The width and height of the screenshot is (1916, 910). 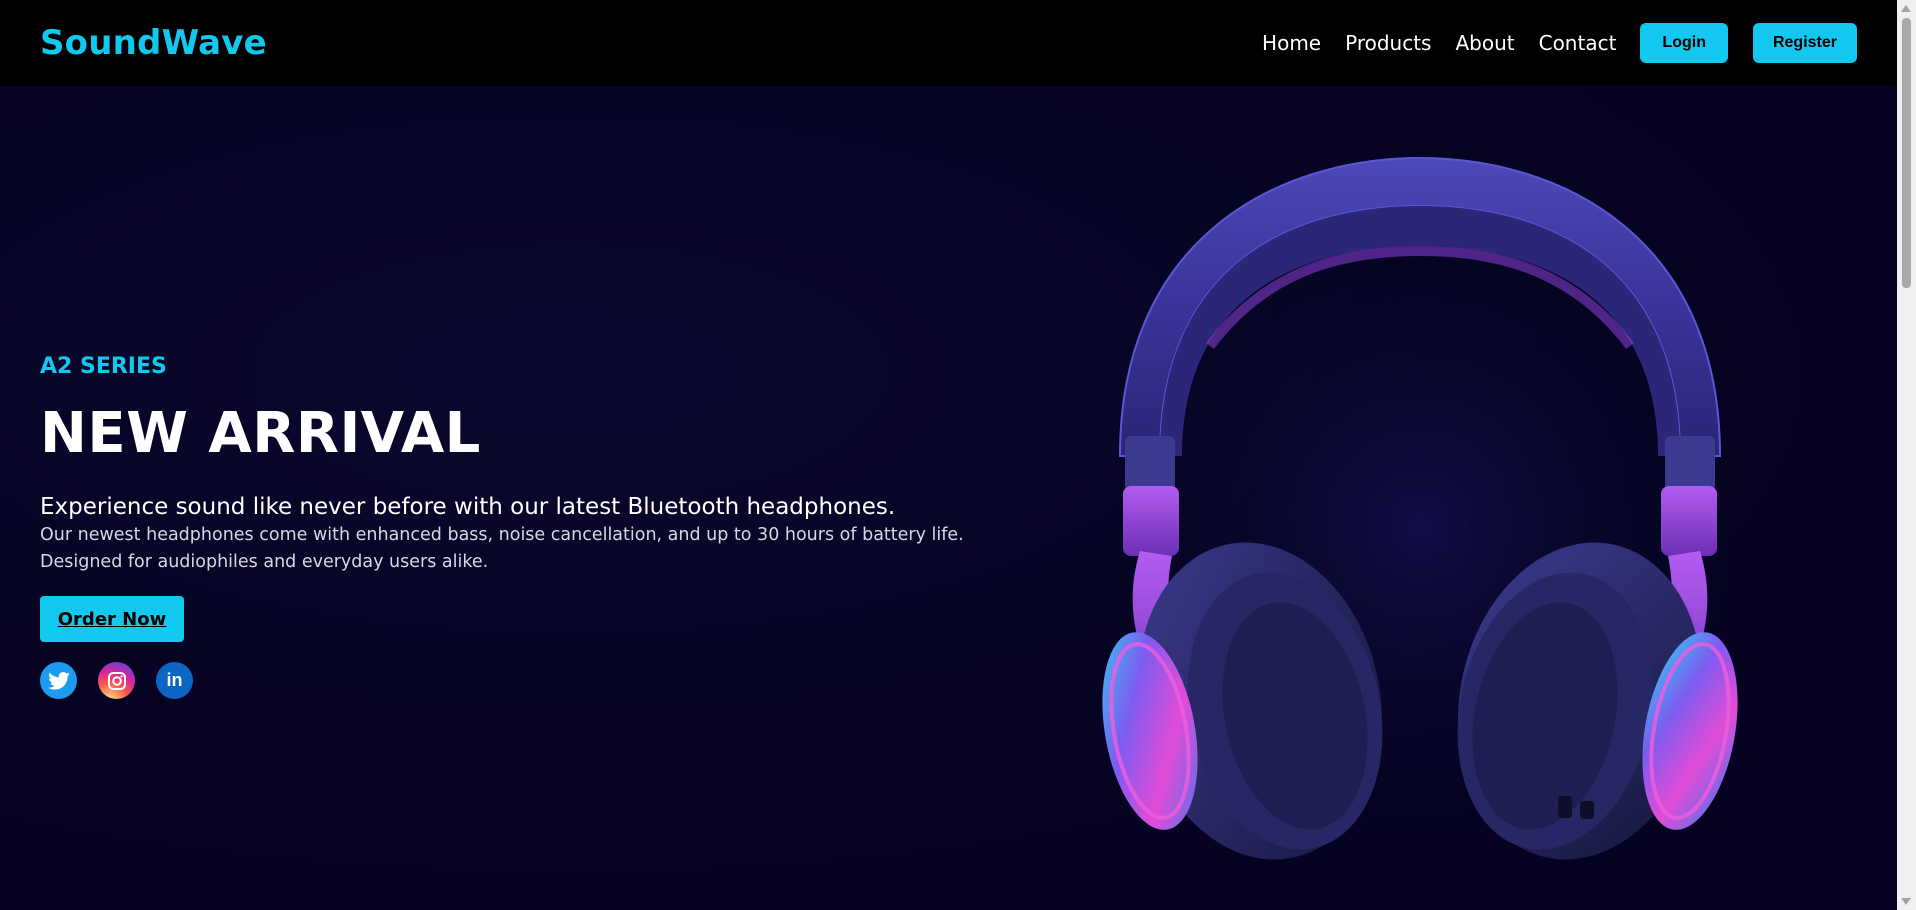 What do you see at coordinates (153, 43) in the screenshot?
I see `brand-logo: SoundWave` at bounding box center [153, 43].